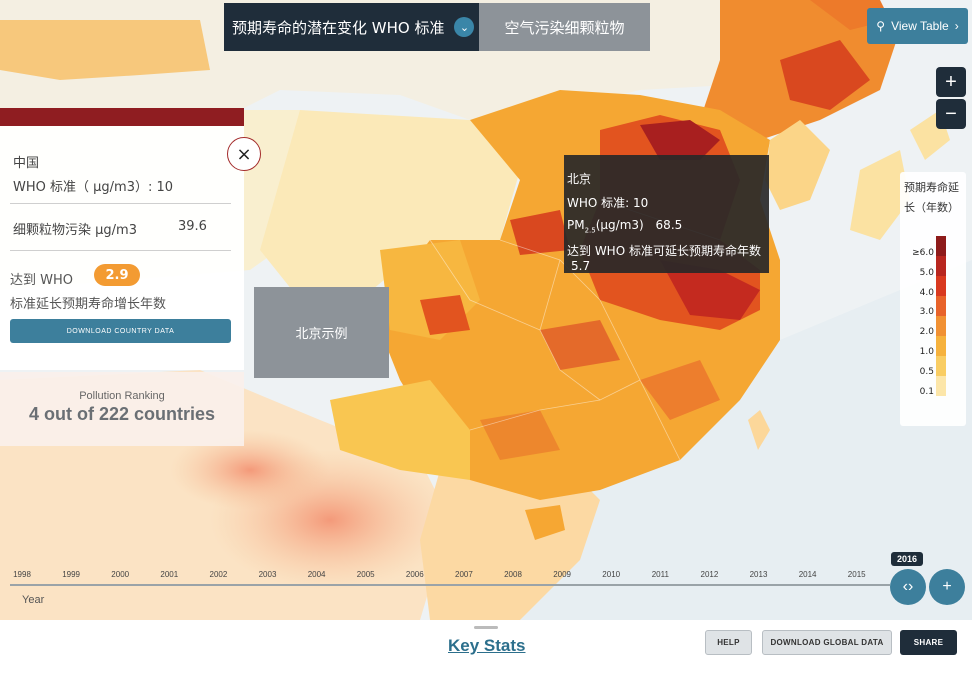 Image resolution: width=972 pixels, height=673 pixels. I want to click on chevron-right-icon: ›, so click(956, 26).